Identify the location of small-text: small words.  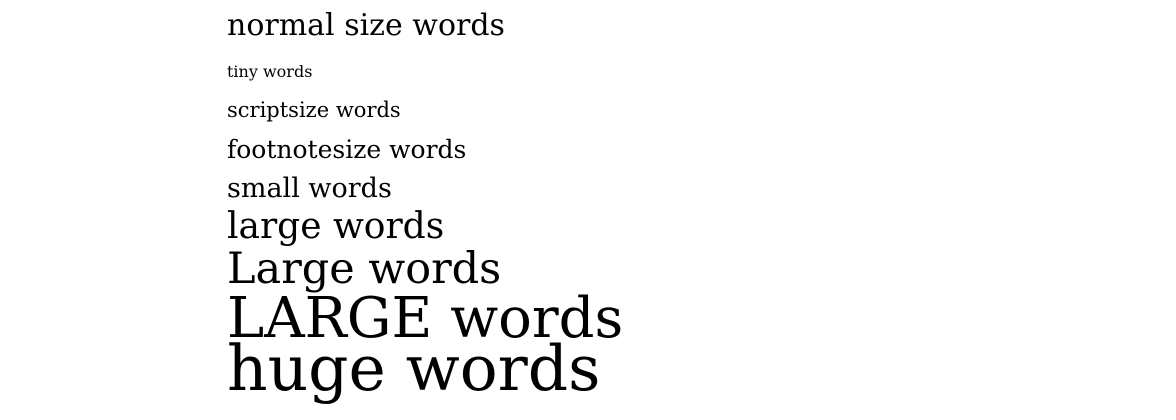
(309, 188).